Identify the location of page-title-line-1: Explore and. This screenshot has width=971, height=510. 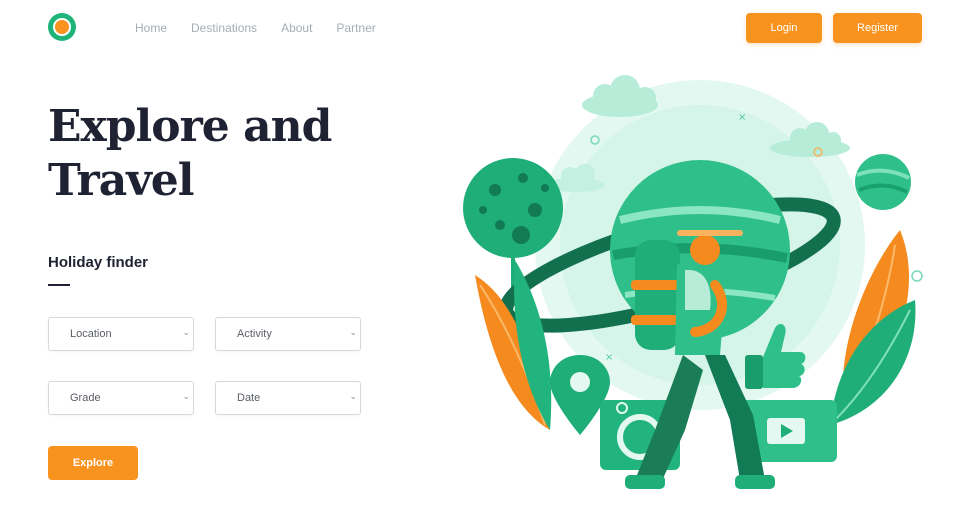
(190, 126).